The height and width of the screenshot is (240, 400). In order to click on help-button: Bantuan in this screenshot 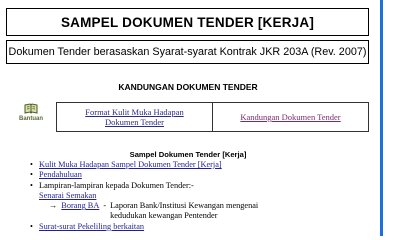, I will do `click(31, 112)`.